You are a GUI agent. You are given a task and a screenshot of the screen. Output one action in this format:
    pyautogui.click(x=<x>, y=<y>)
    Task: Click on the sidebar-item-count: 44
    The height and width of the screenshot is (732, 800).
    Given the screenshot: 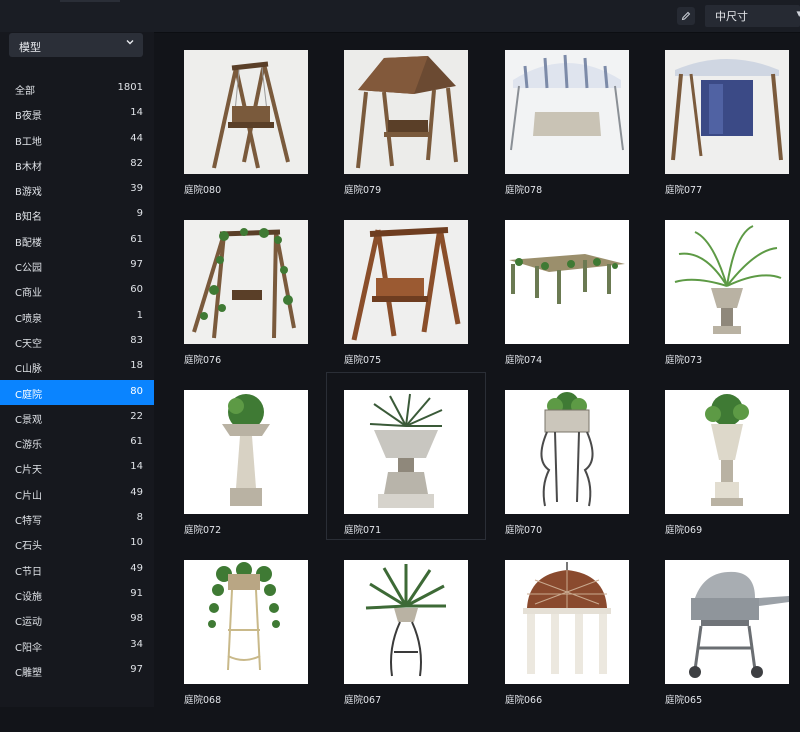 What is the action you would take?
    pyautogui.click(x=136, y=138)
    